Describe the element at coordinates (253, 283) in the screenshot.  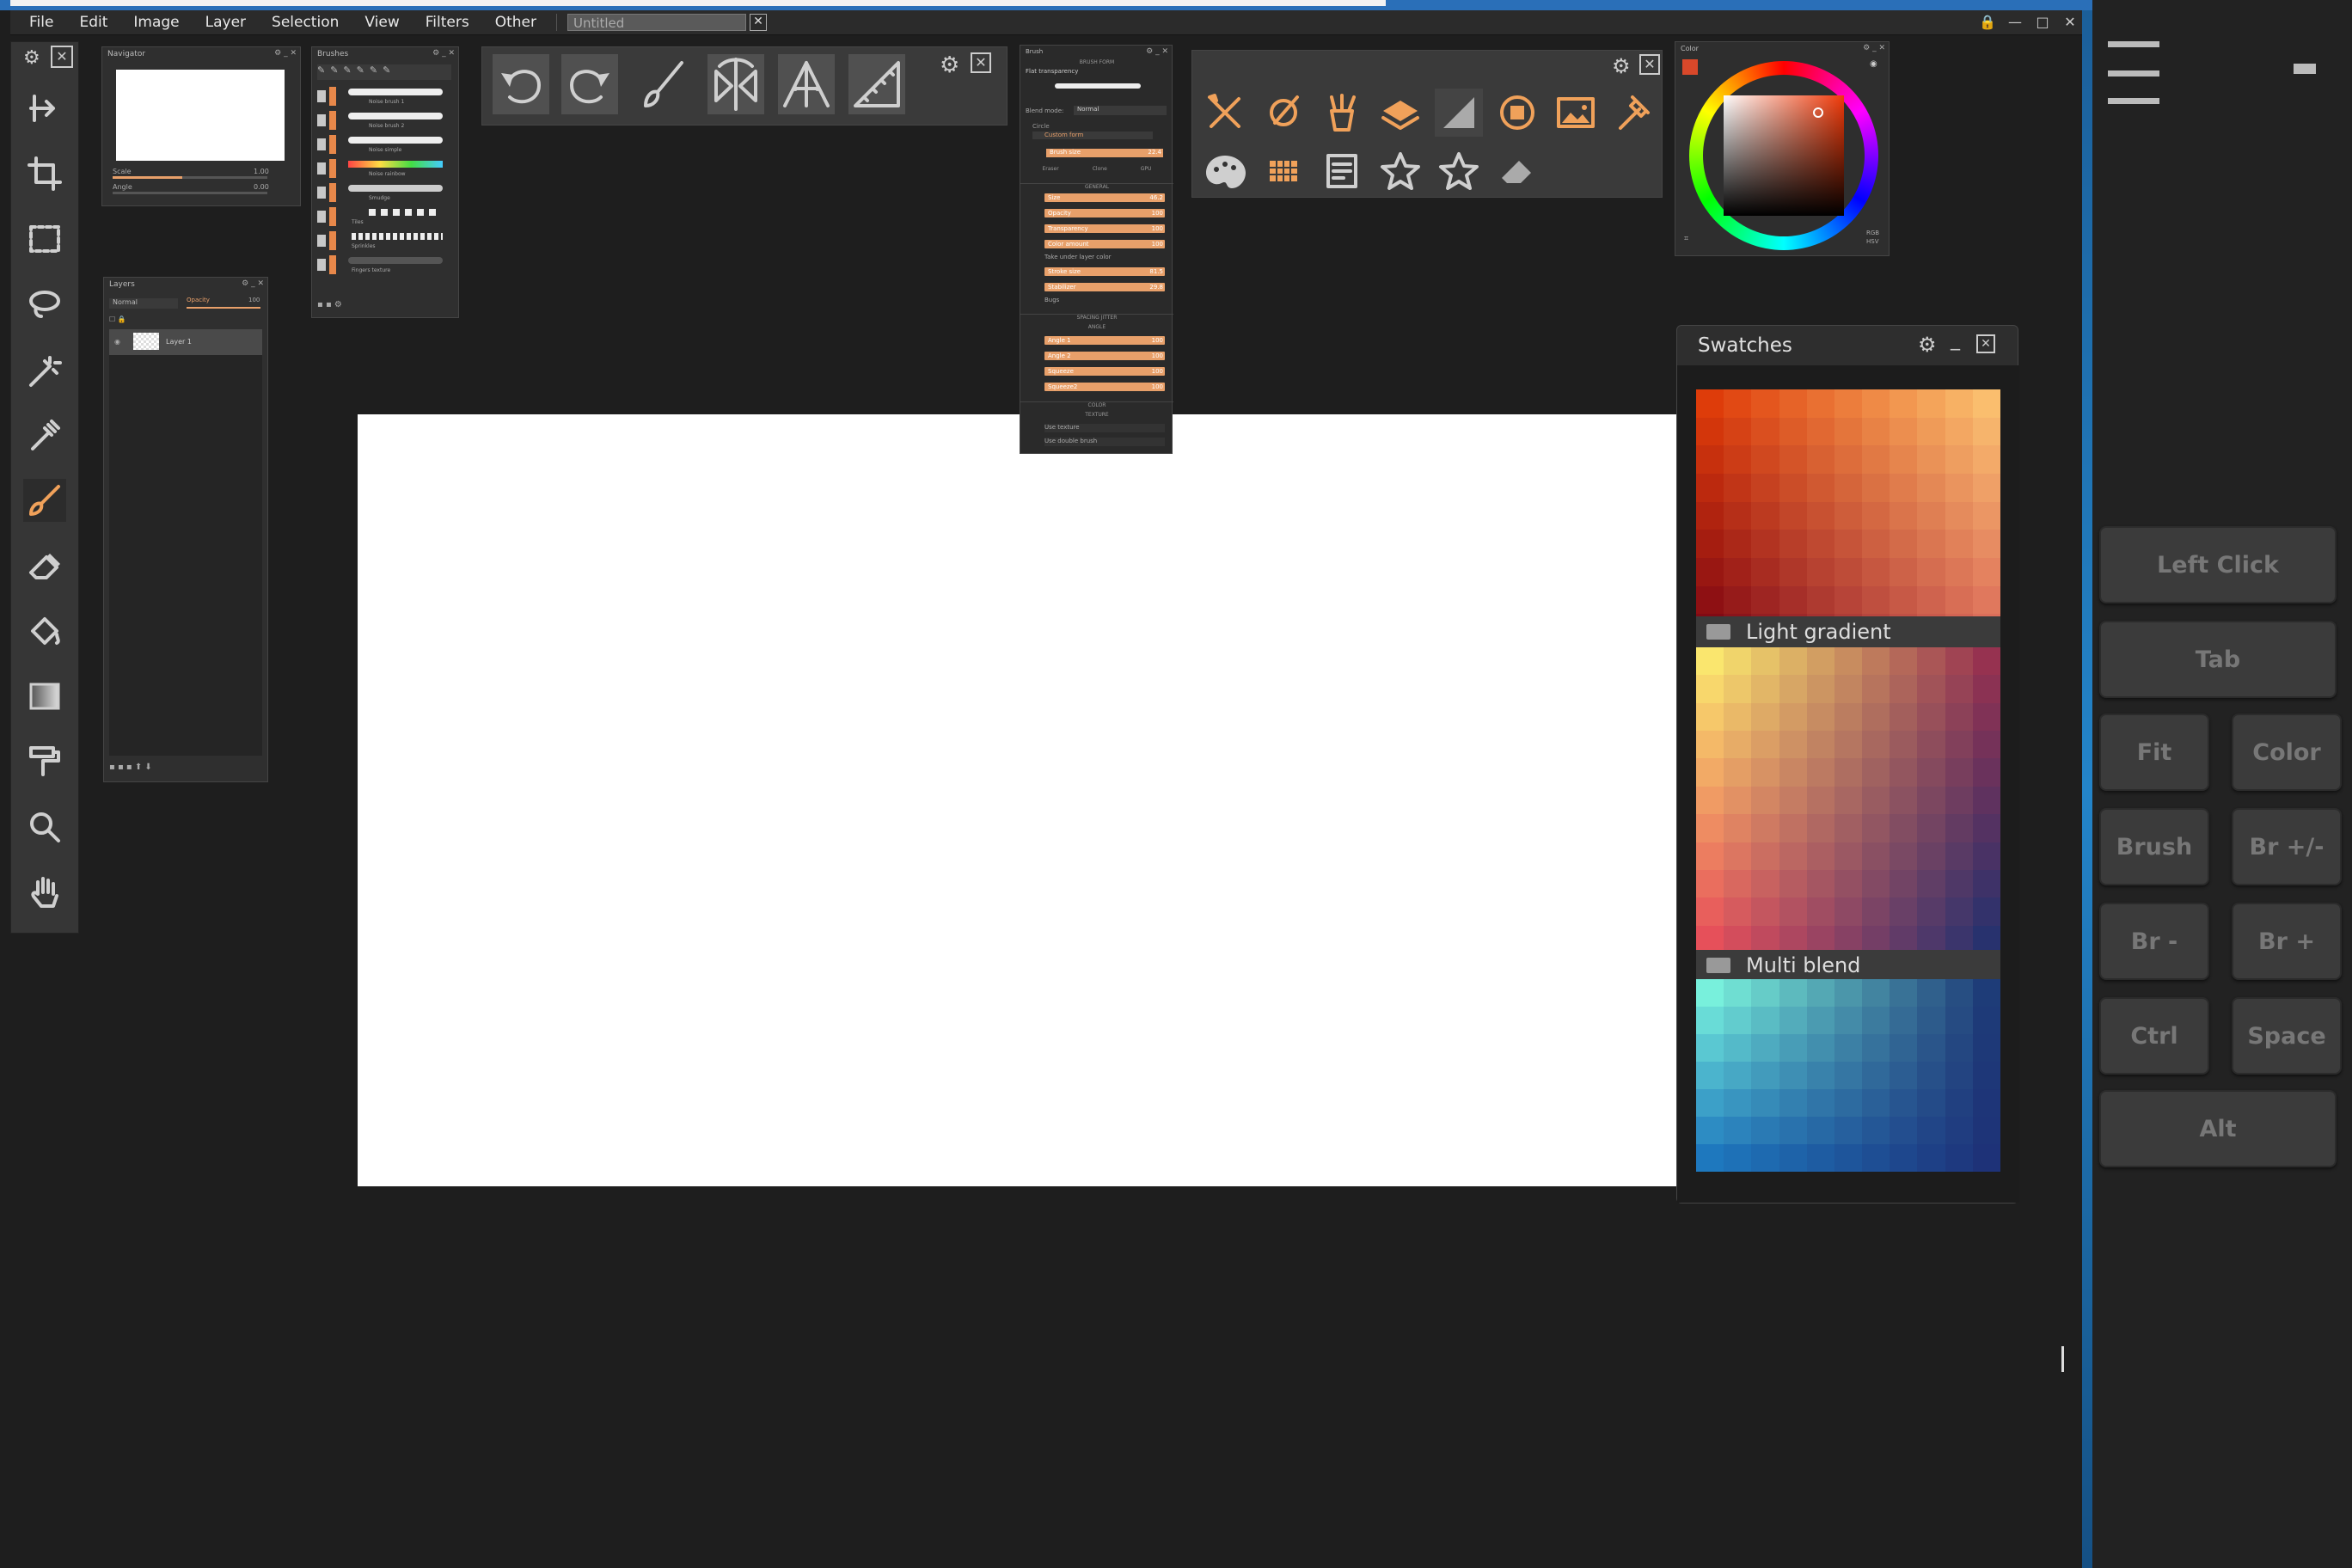
I see `panel-controls-icon: ⚙ _ ✕` at that location.